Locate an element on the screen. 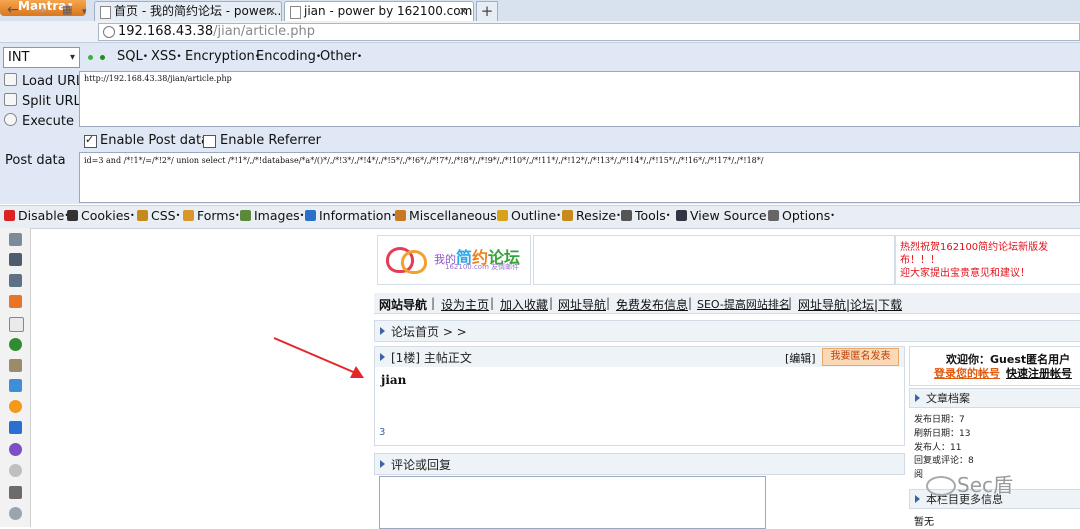 This screenshot has height=529, width=1080. enable-post-checkbox is located at coordinates (90, 140).